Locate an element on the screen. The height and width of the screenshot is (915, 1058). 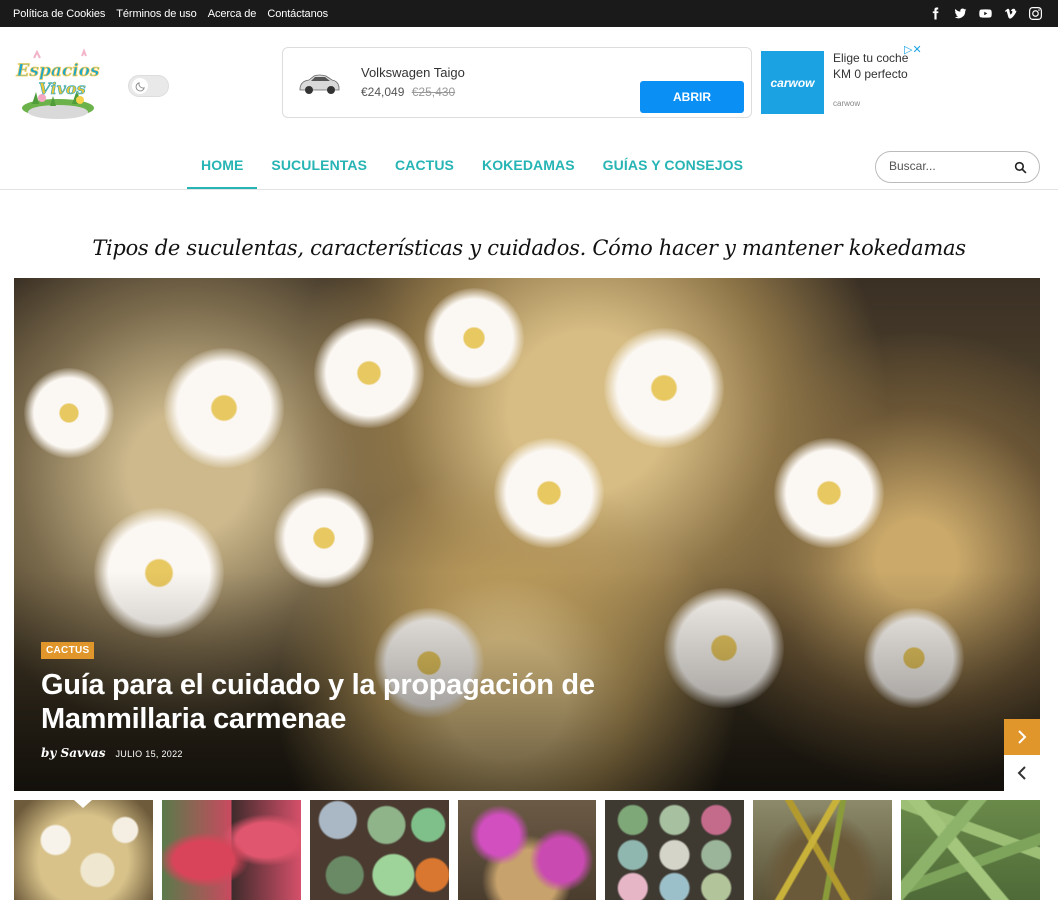
twitter-icon is located at coordinates (960, 14).